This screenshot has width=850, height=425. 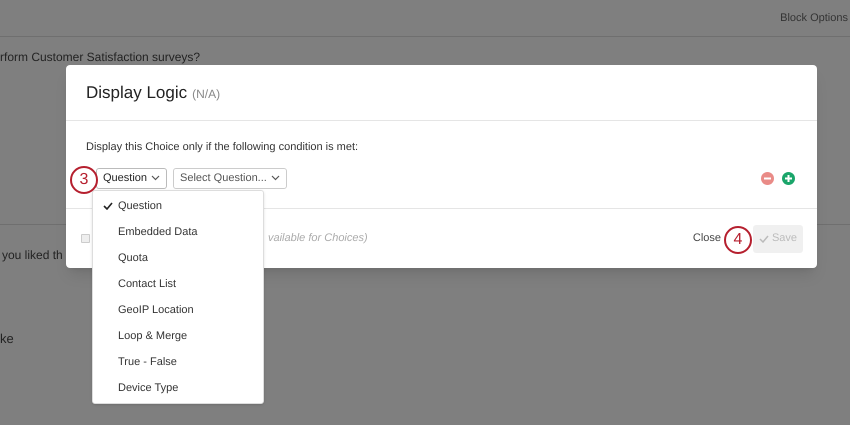 I want to click on menu-item: GeoIP Location, so click(x=178, y=310).